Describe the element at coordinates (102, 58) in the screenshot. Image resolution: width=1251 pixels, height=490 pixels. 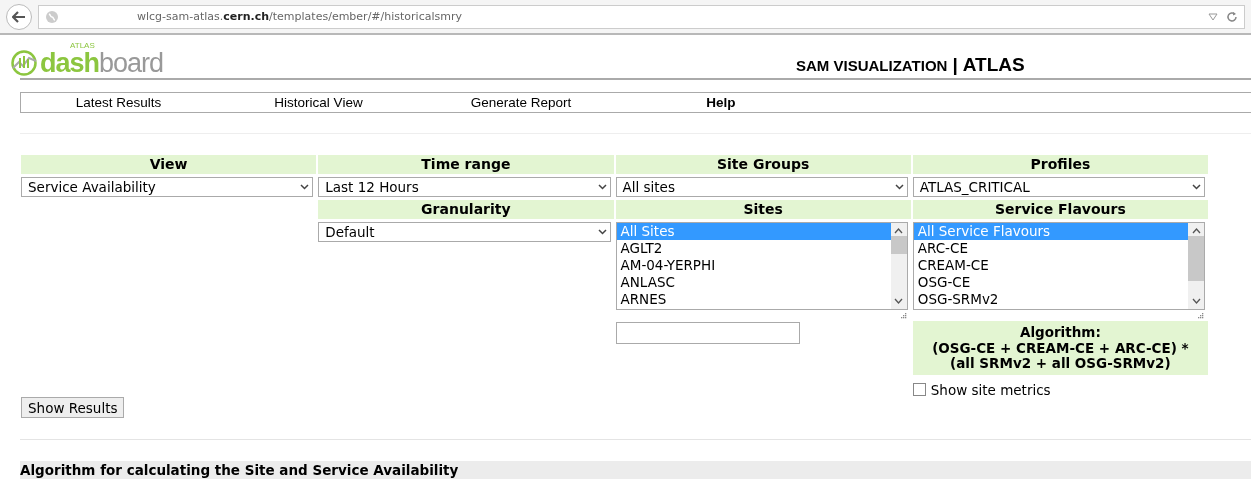
I see `logo-wordmark: ATLAS dashboard` at that location.